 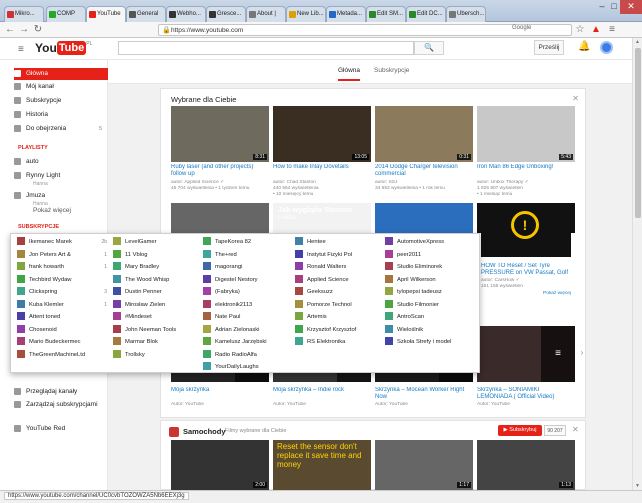 I want to click on url-input: 🔒 https://www.youtube.com, so click(x=365, y=30).